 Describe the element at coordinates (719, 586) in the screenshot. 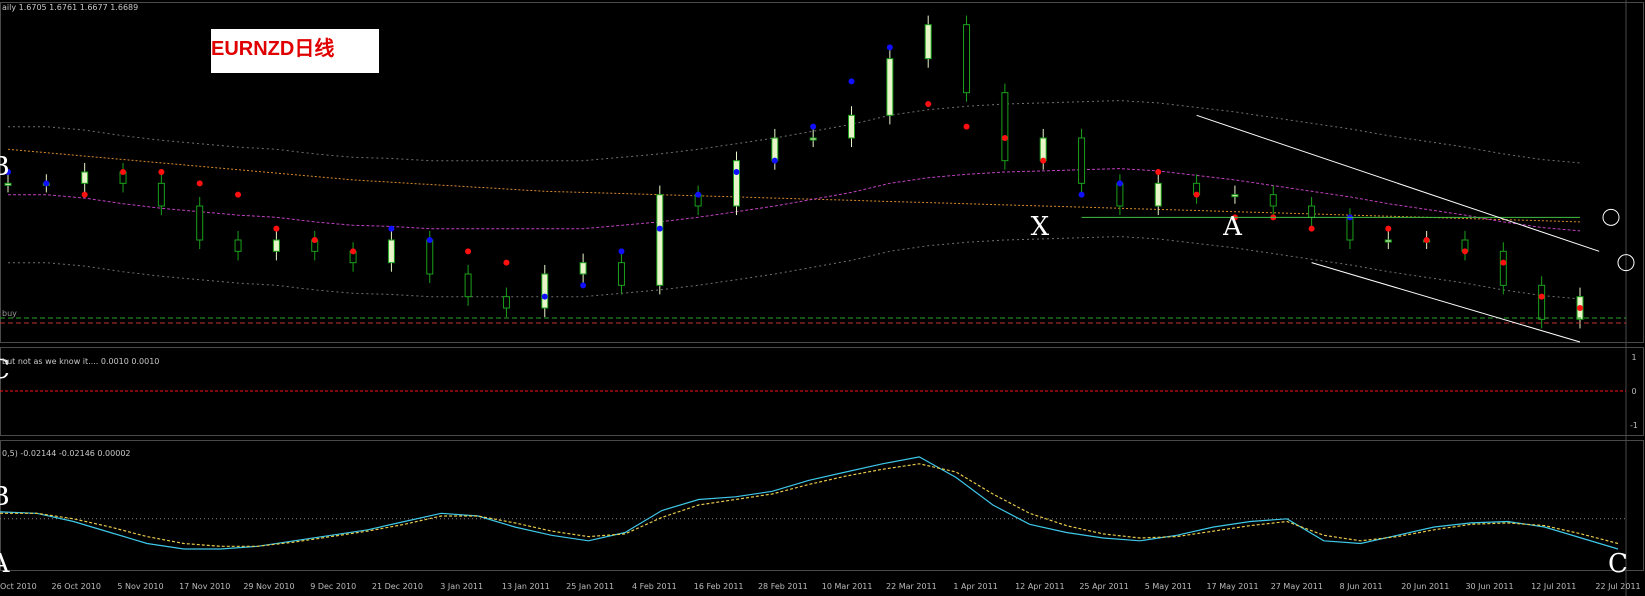

I see `x-tick-label: 16 Feb 2011` at that location.